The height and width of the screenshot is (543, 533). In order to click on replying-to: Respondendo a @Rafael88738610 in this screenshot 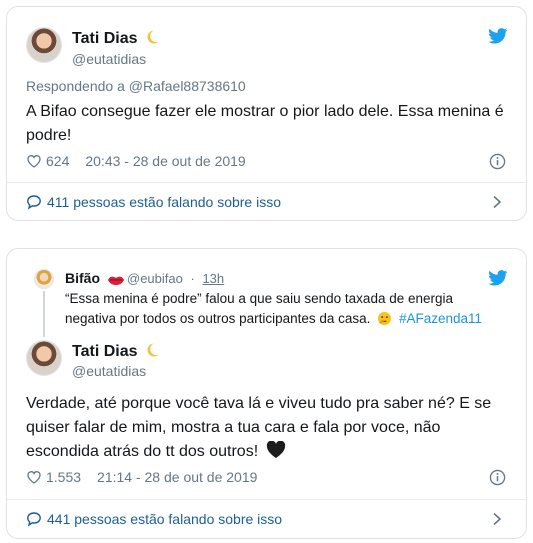, I will do `click(136, 86)`.